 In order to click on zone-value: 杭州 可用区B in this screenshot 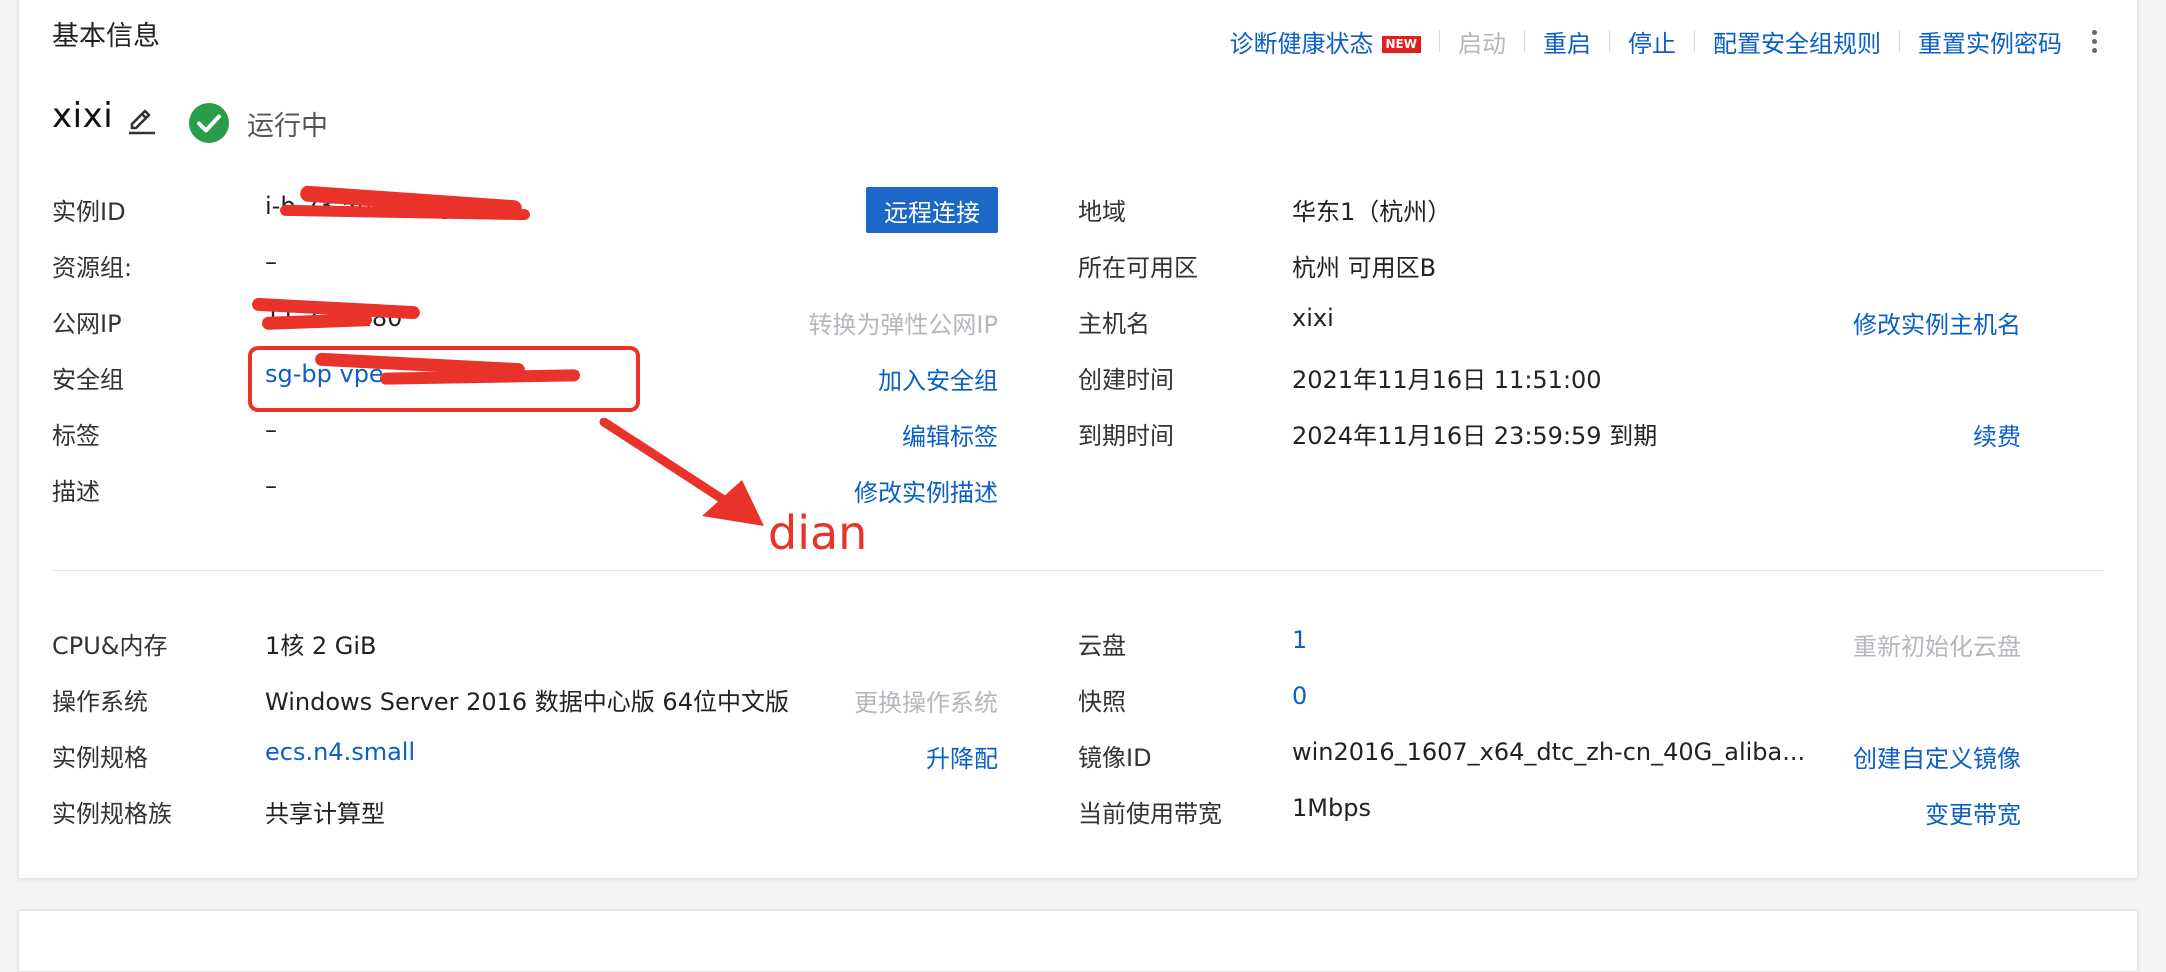, I will do `click(1364, 268)`.